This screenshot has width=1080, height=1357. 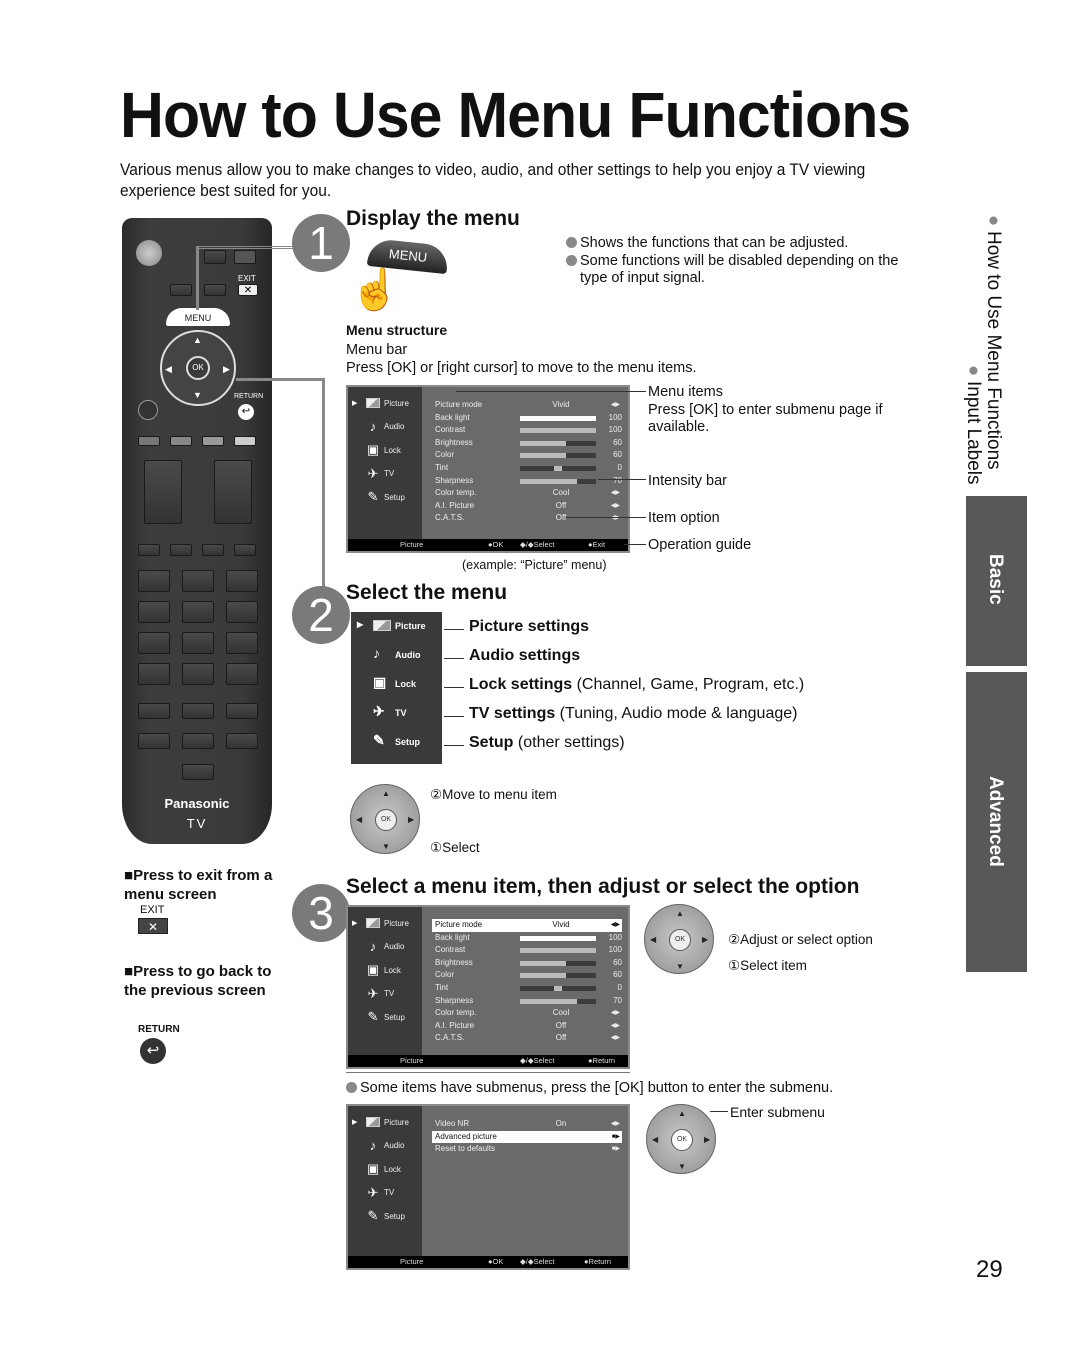 I want to click on ok-button: OK, so click(x=198, y=368).